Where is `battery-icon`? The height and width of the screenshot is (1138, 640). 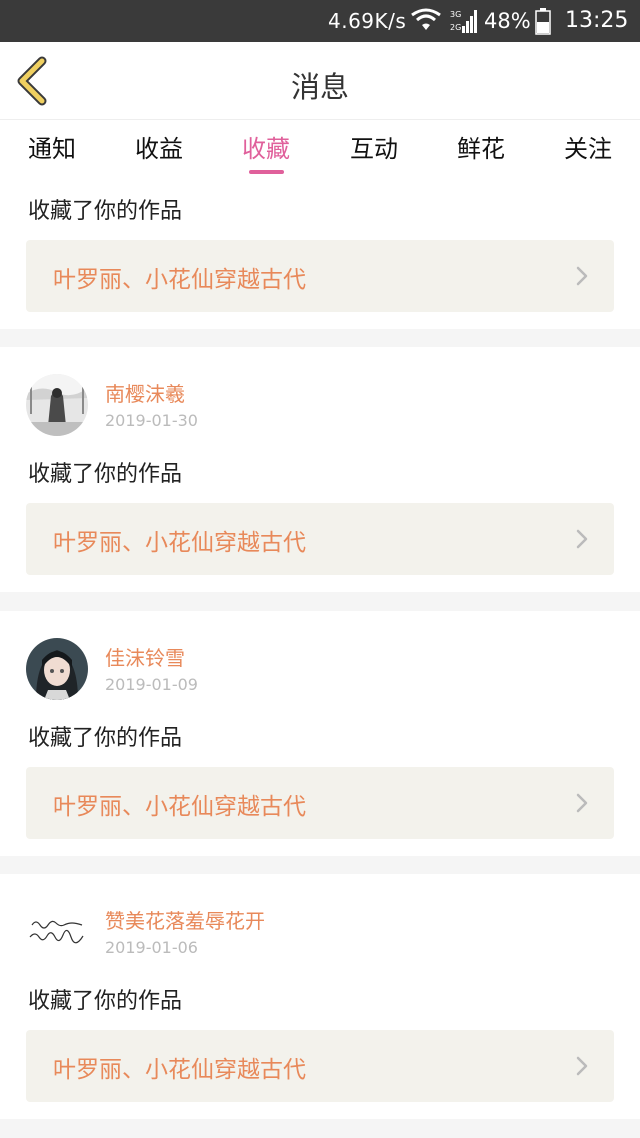 battery-icon is located at coordinates (543, 21).